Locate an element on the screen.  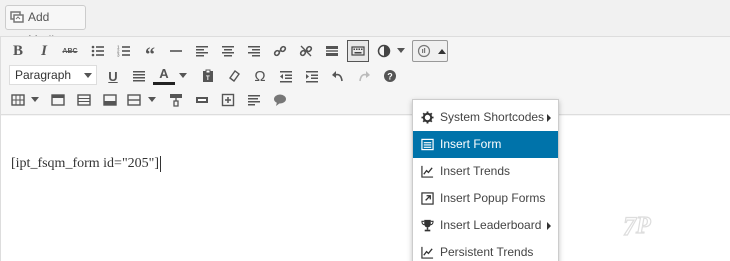
toolbar-row-1: B I ABC 123 “ is located at coordinates (365, 52).